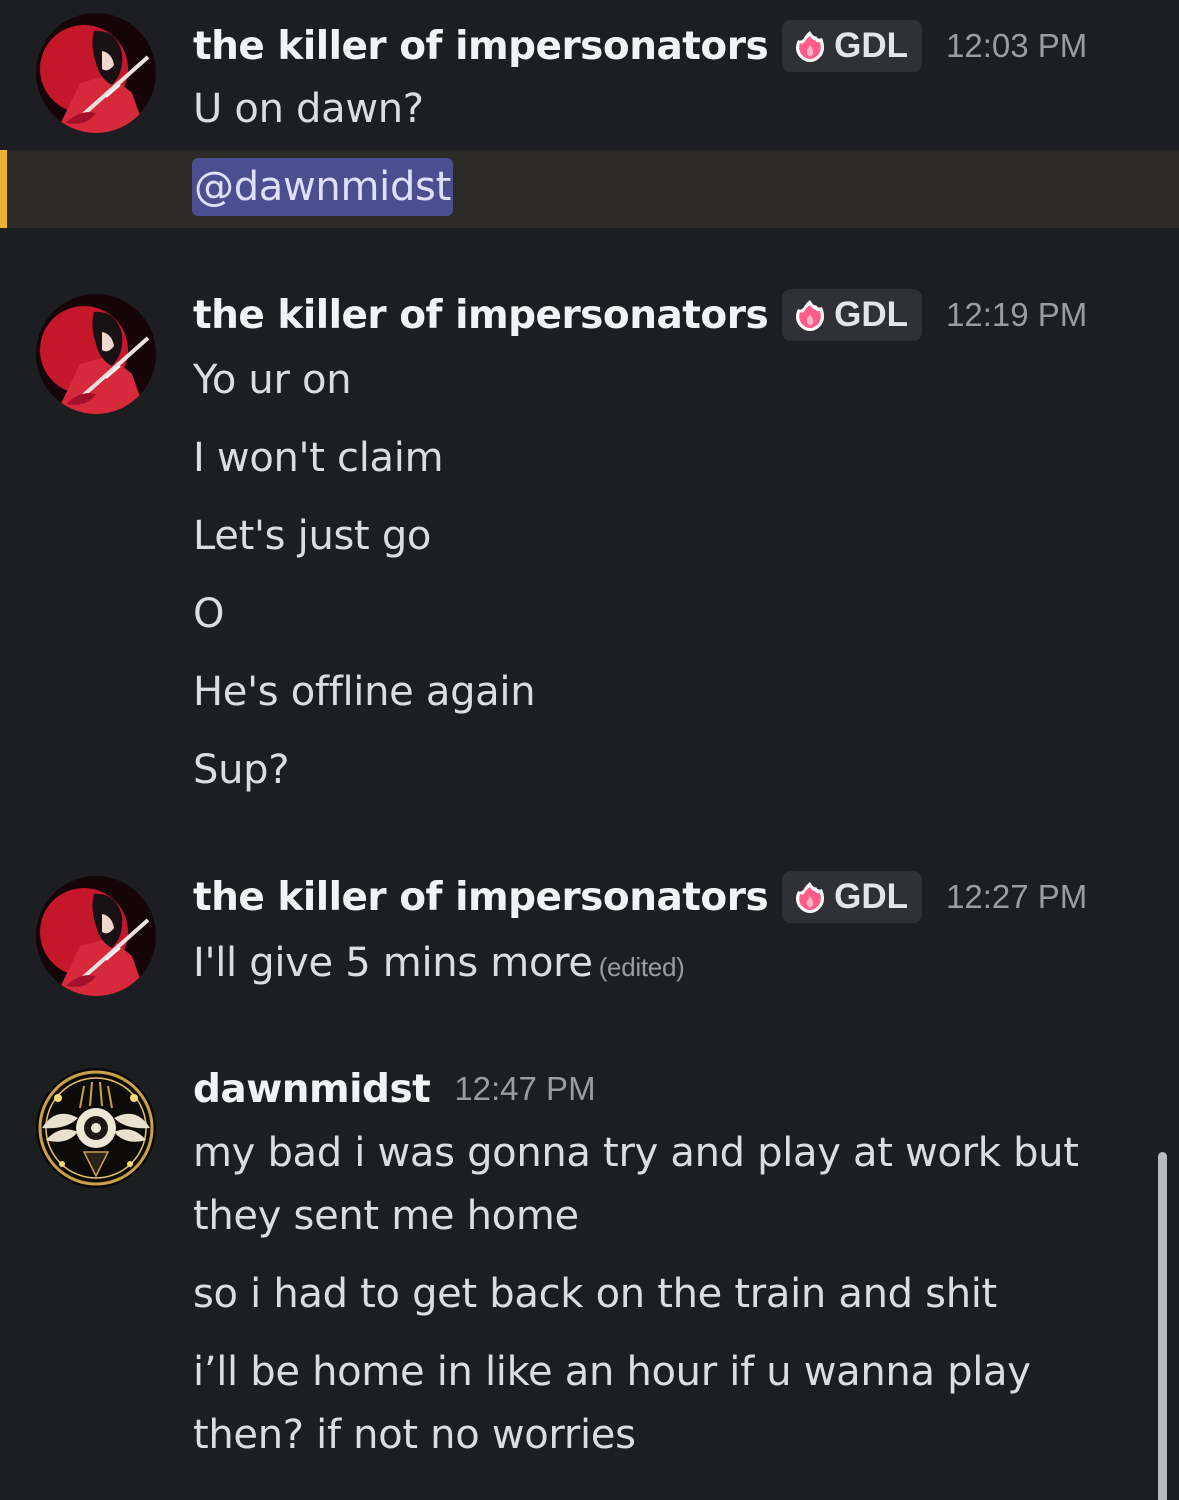  I want to click on message-header: the killer of impersonators GDL 12:27 PM, so click(640, 897).